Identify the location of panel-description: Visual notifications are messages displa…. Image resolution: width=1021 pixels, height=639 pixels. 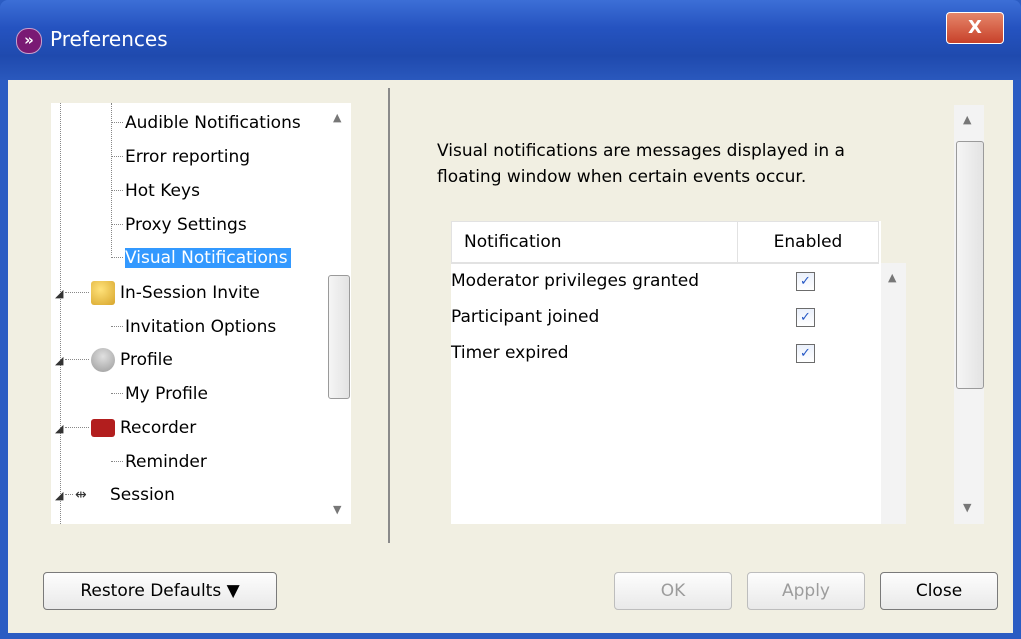
(641, 164).